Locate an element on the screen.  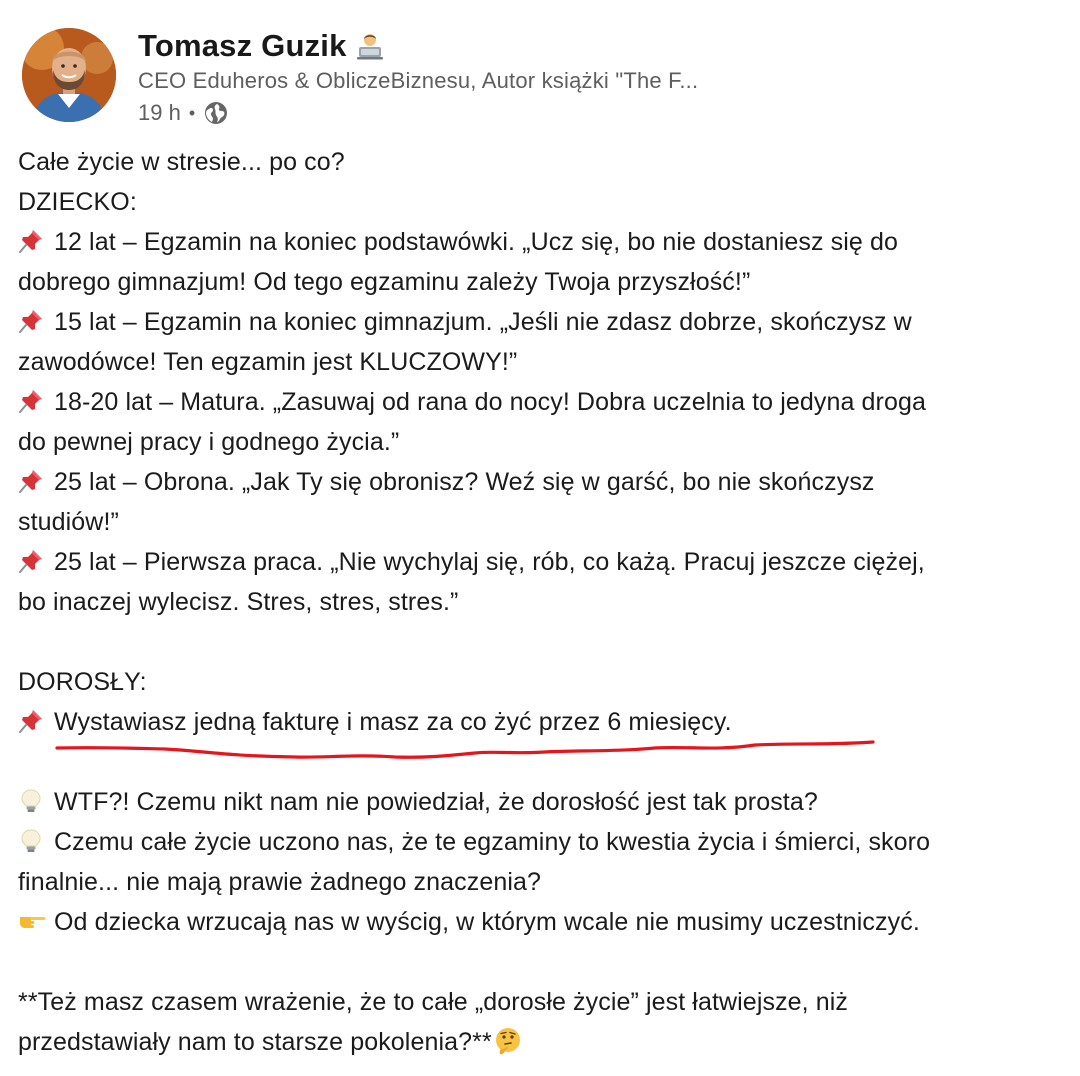
post-text-line: do pewnej pracy i godnego życia.” is located at coordinates (543, 442).